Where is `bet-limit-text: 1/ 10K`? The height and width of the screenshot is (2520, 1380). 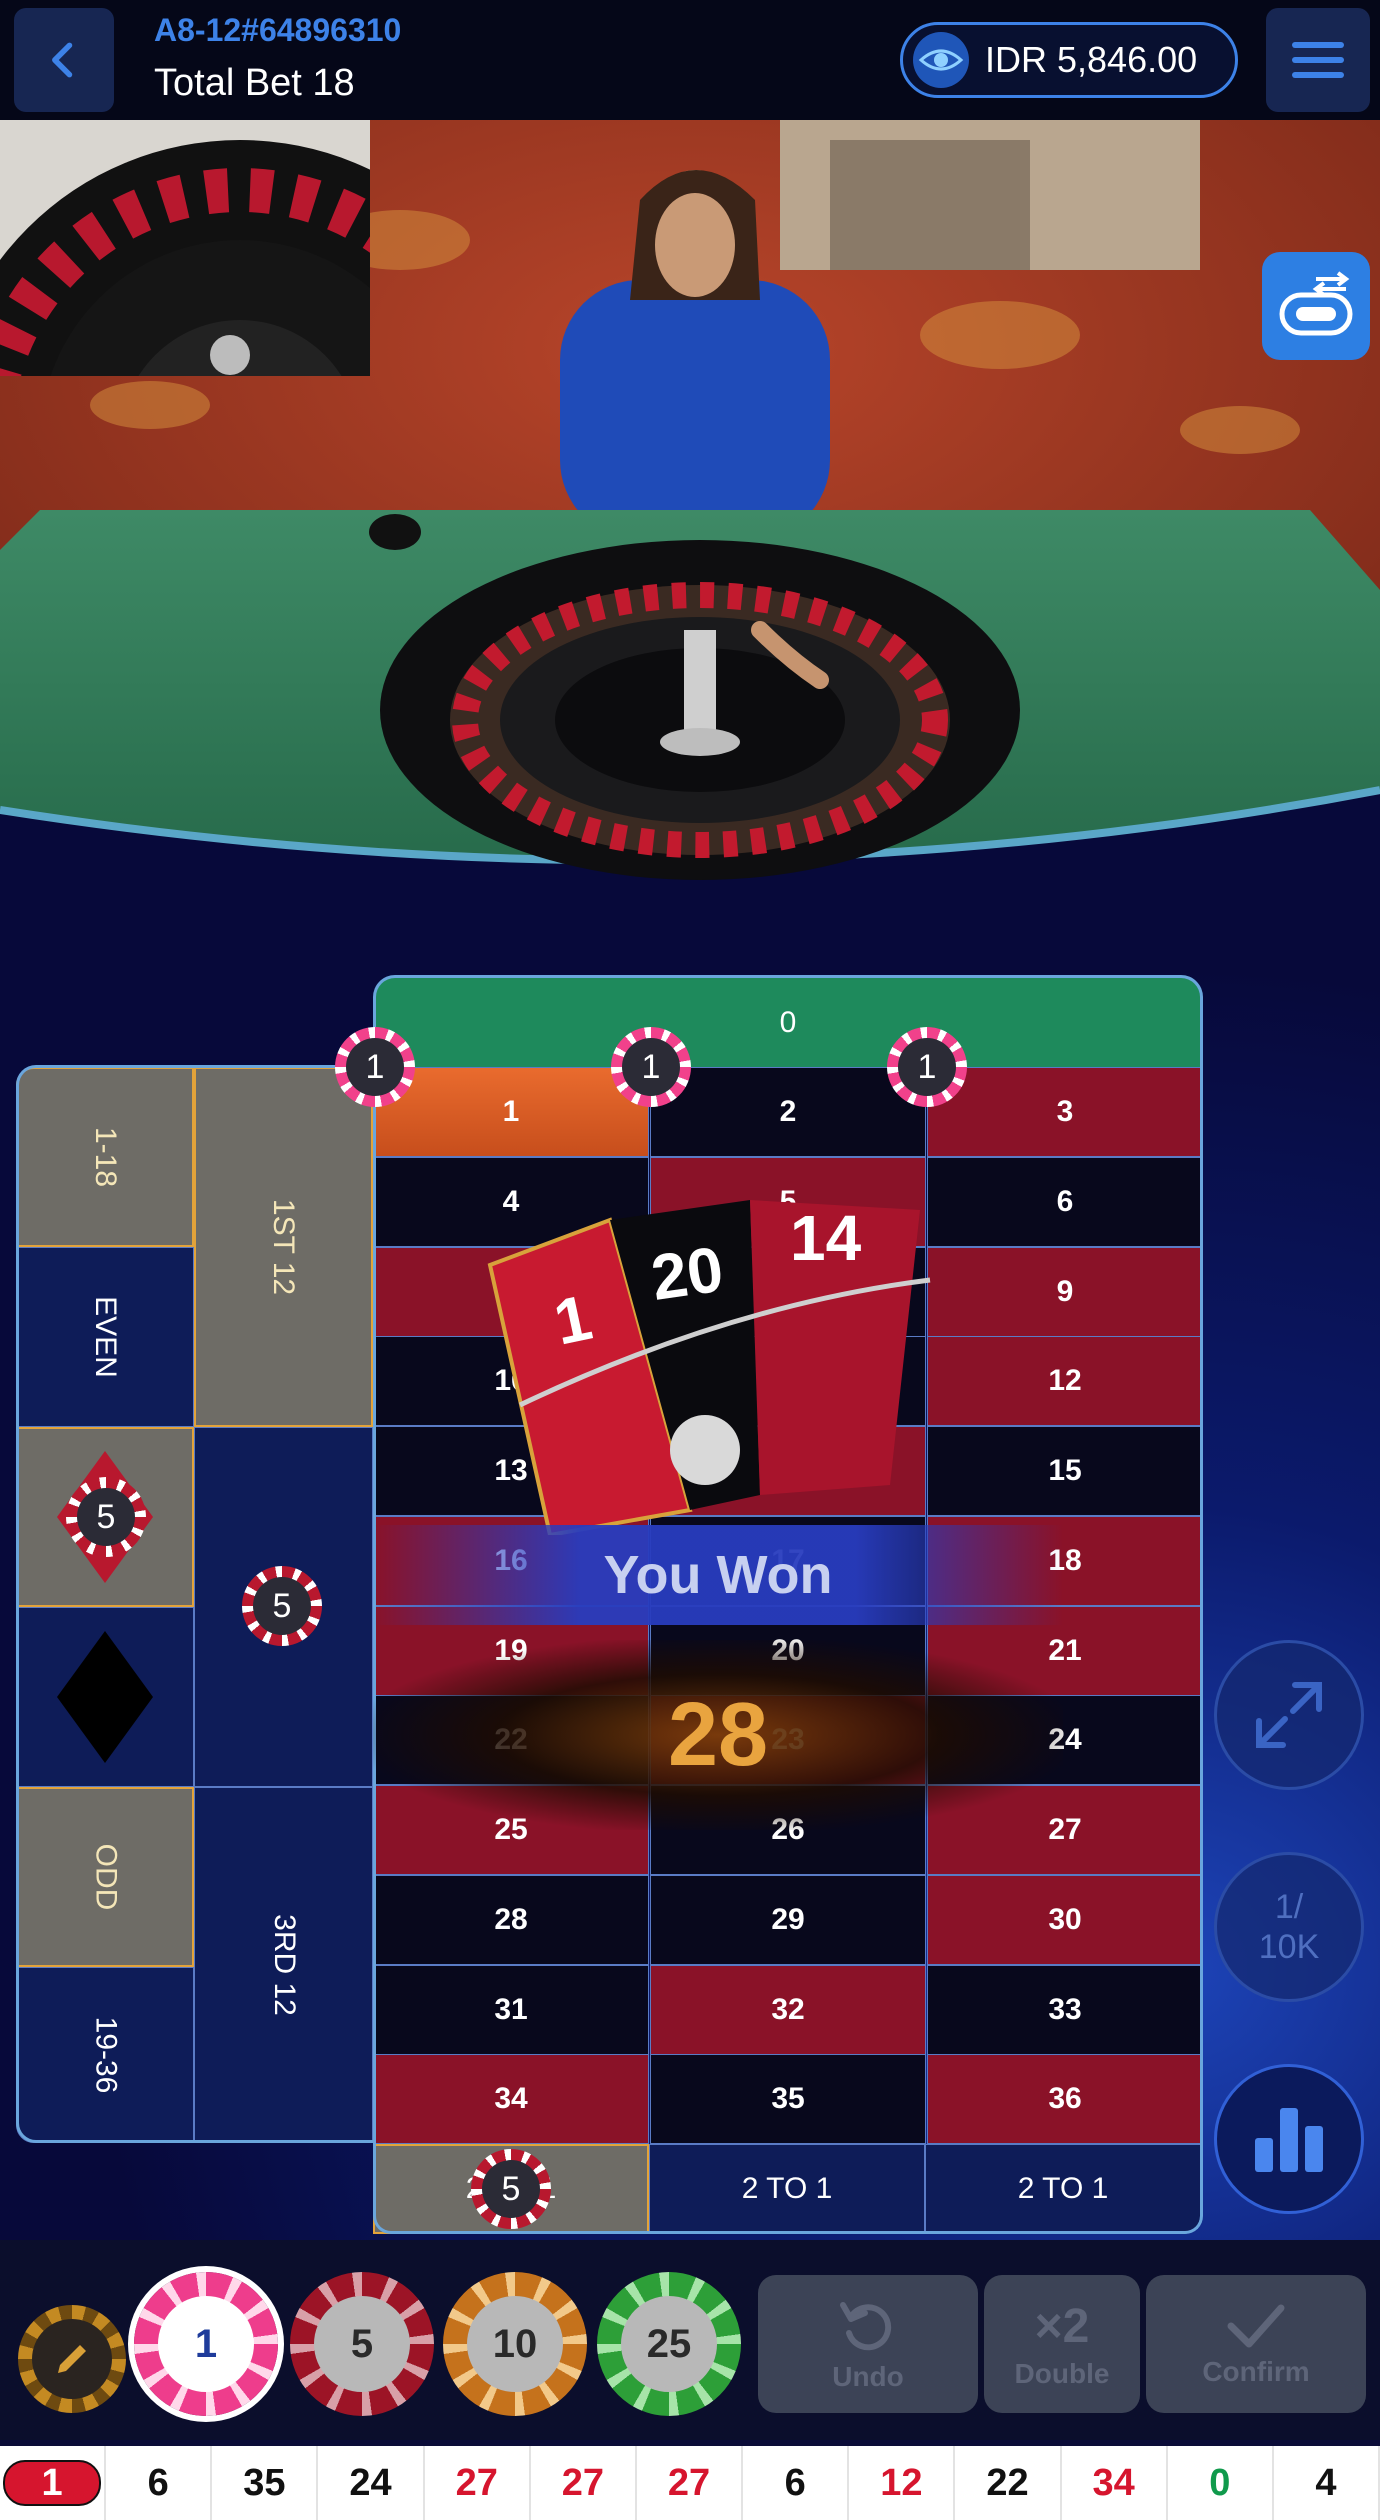
bet-limit-text: 1/ 10K is located at coordinates (1289, 1927).